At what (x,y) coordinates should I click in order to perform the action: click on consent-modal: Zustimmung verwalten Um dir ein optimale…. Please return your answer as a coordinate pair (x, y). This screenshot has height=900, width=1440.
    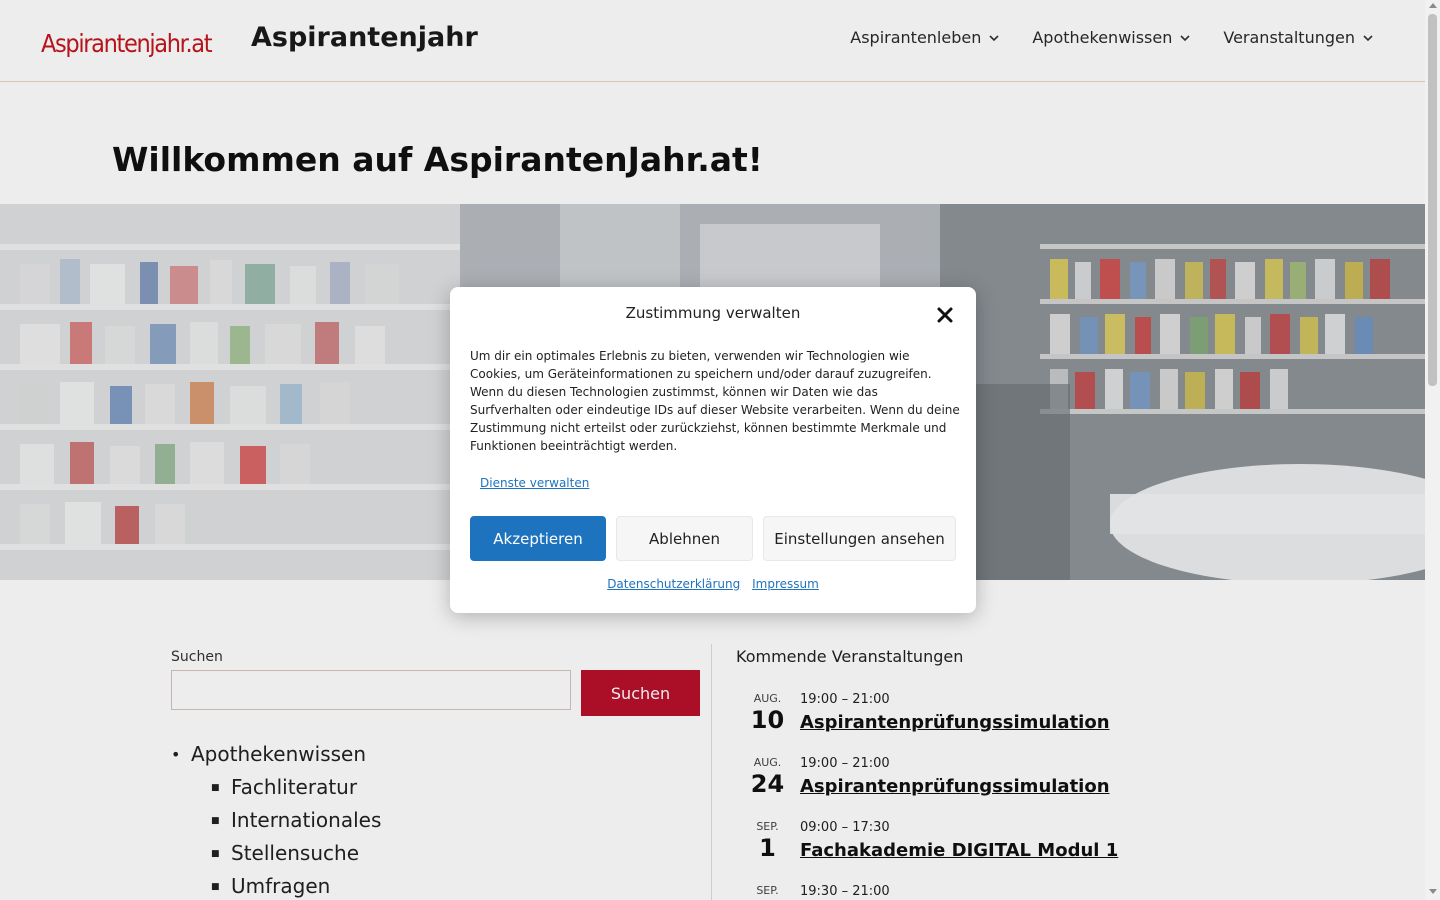
    Looking at the image, I should click on (713, 450).